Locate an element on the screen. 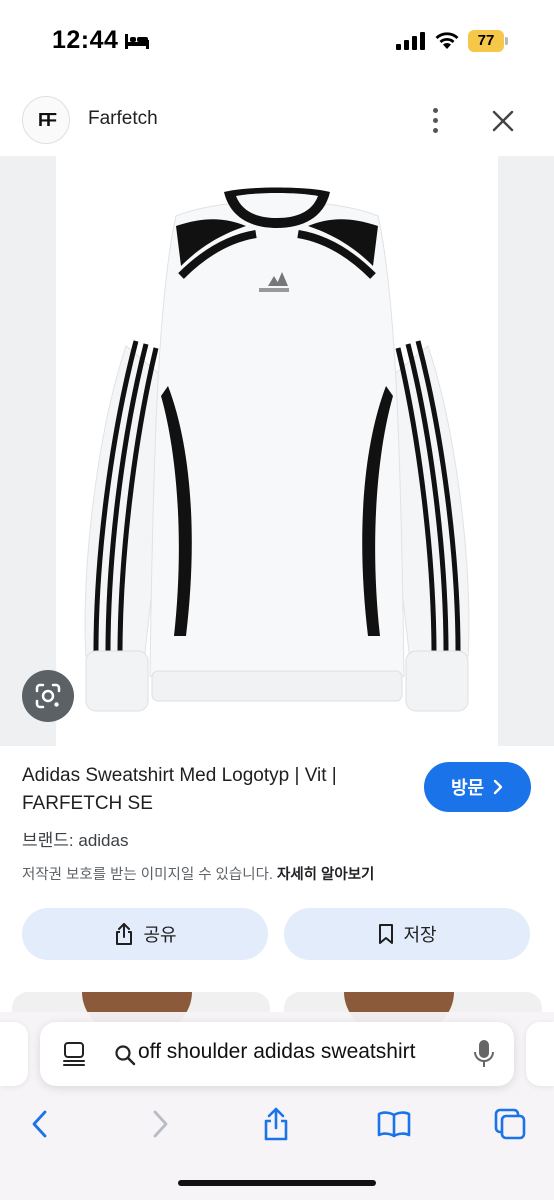 The image size is (554, 1200). share-button: 공유 is located at coordinates (145, 934).